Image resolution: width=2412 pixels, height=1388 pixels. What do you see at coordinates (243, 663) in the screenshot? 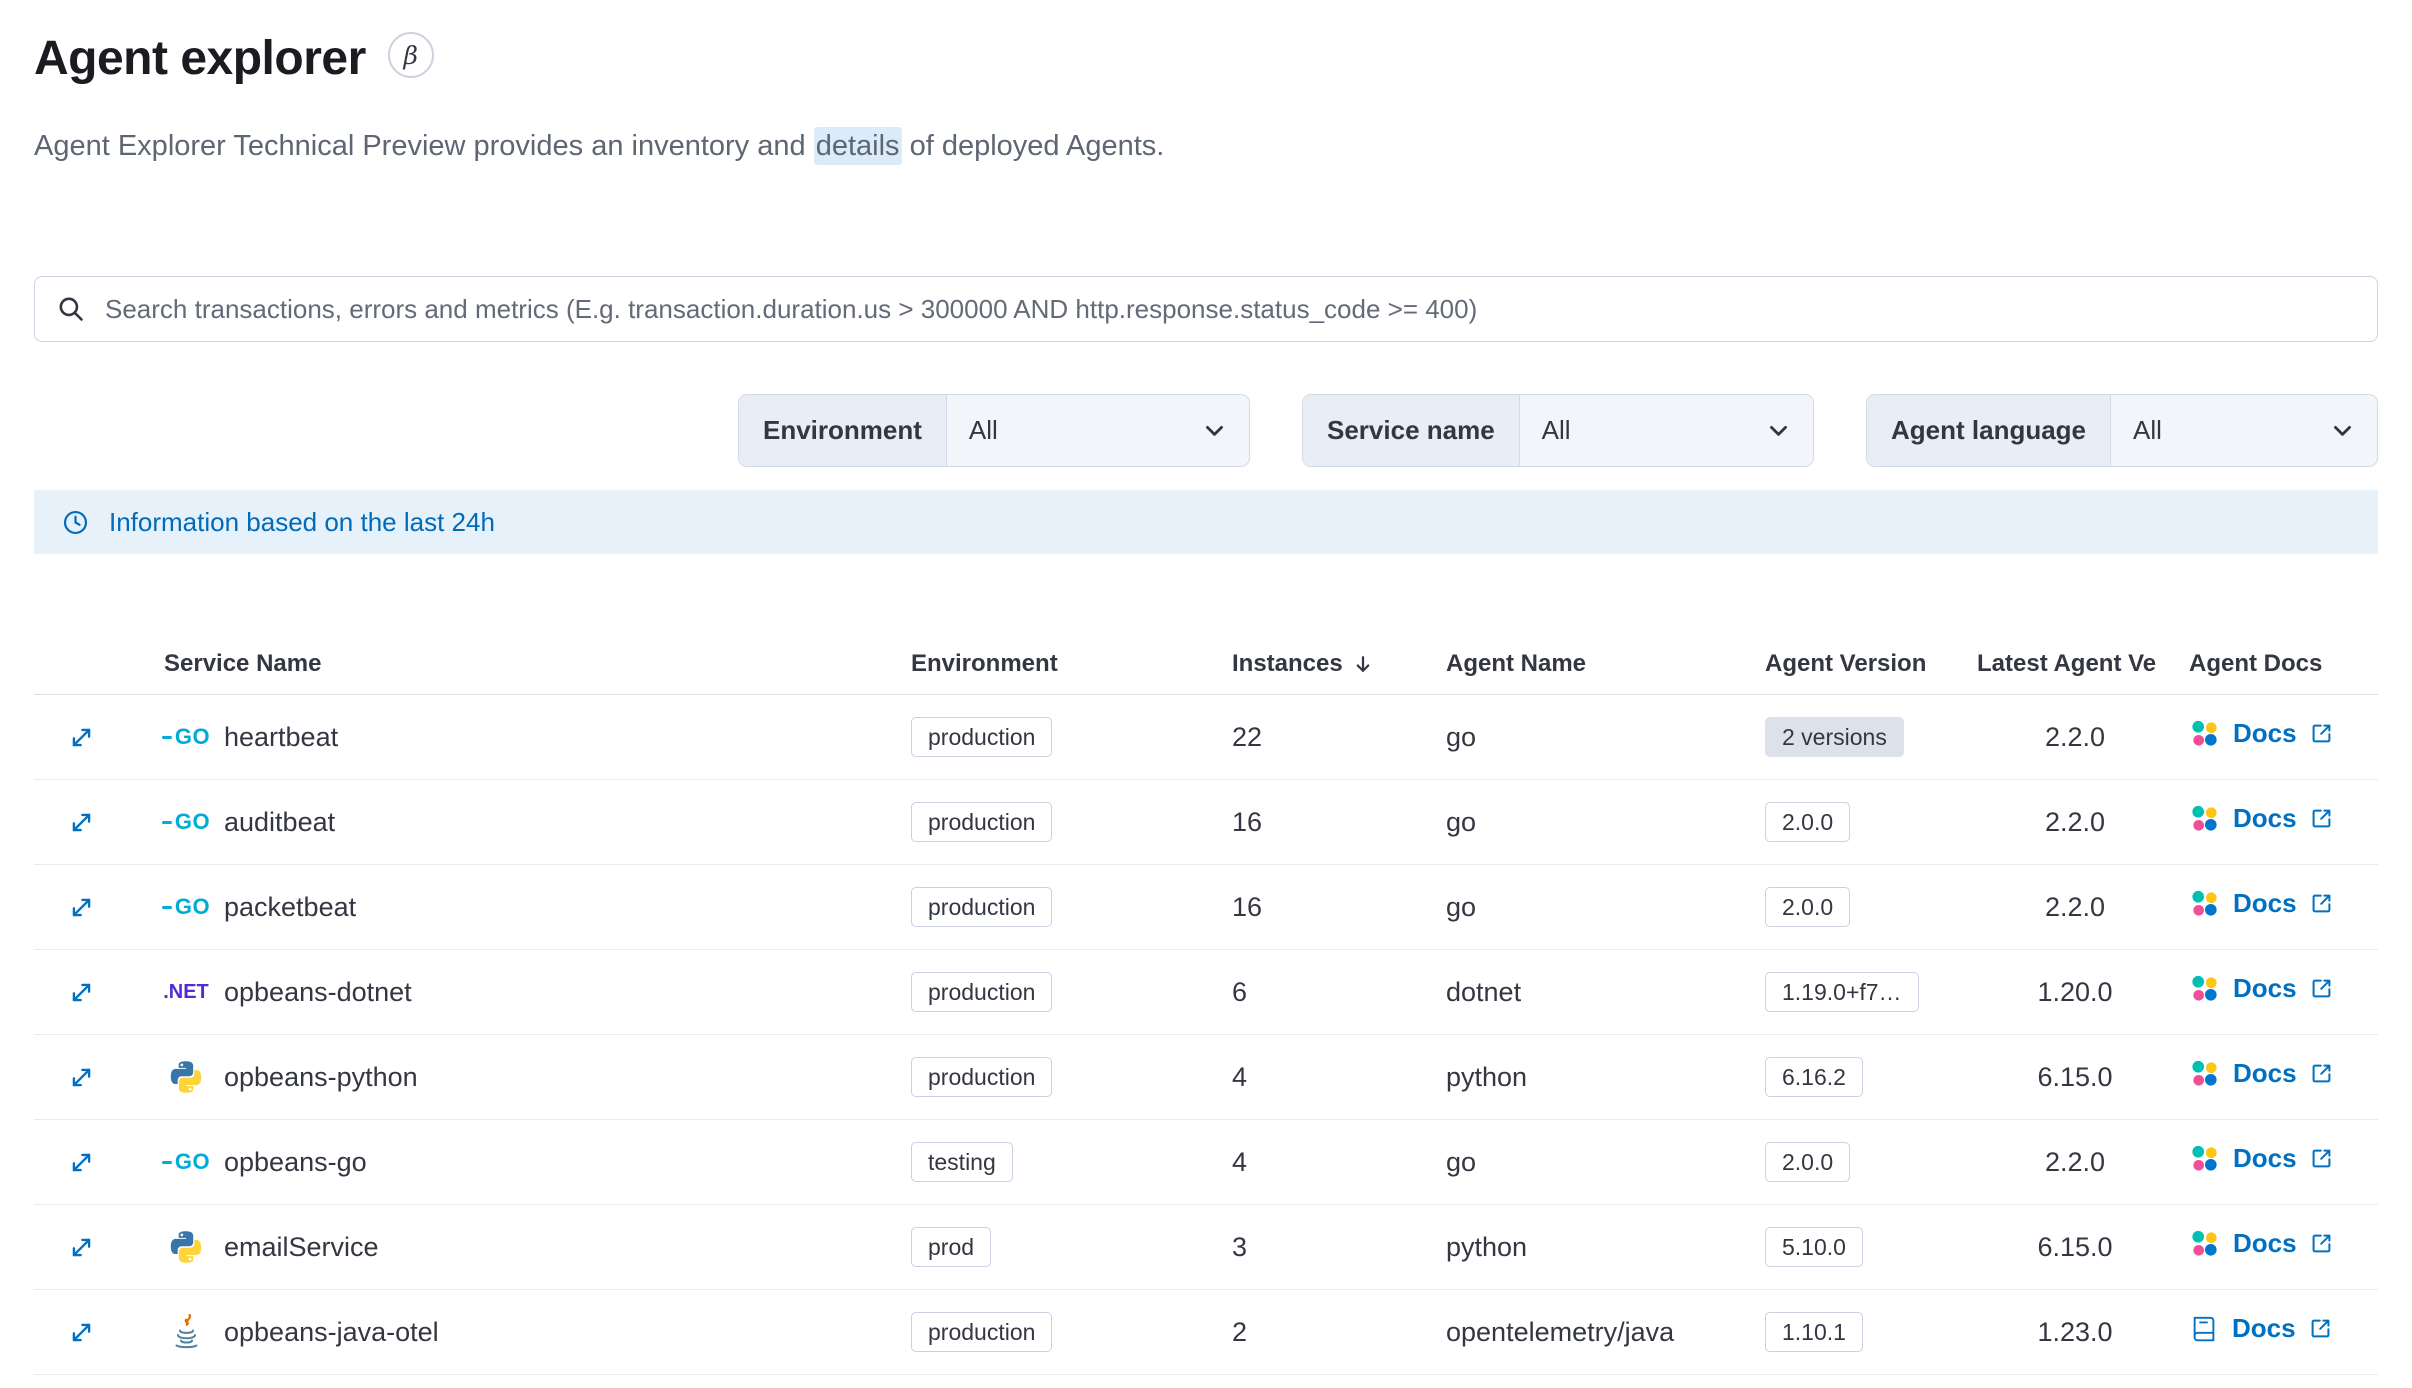
I see `column-label: Service Name` at bounding box center [243, 663].